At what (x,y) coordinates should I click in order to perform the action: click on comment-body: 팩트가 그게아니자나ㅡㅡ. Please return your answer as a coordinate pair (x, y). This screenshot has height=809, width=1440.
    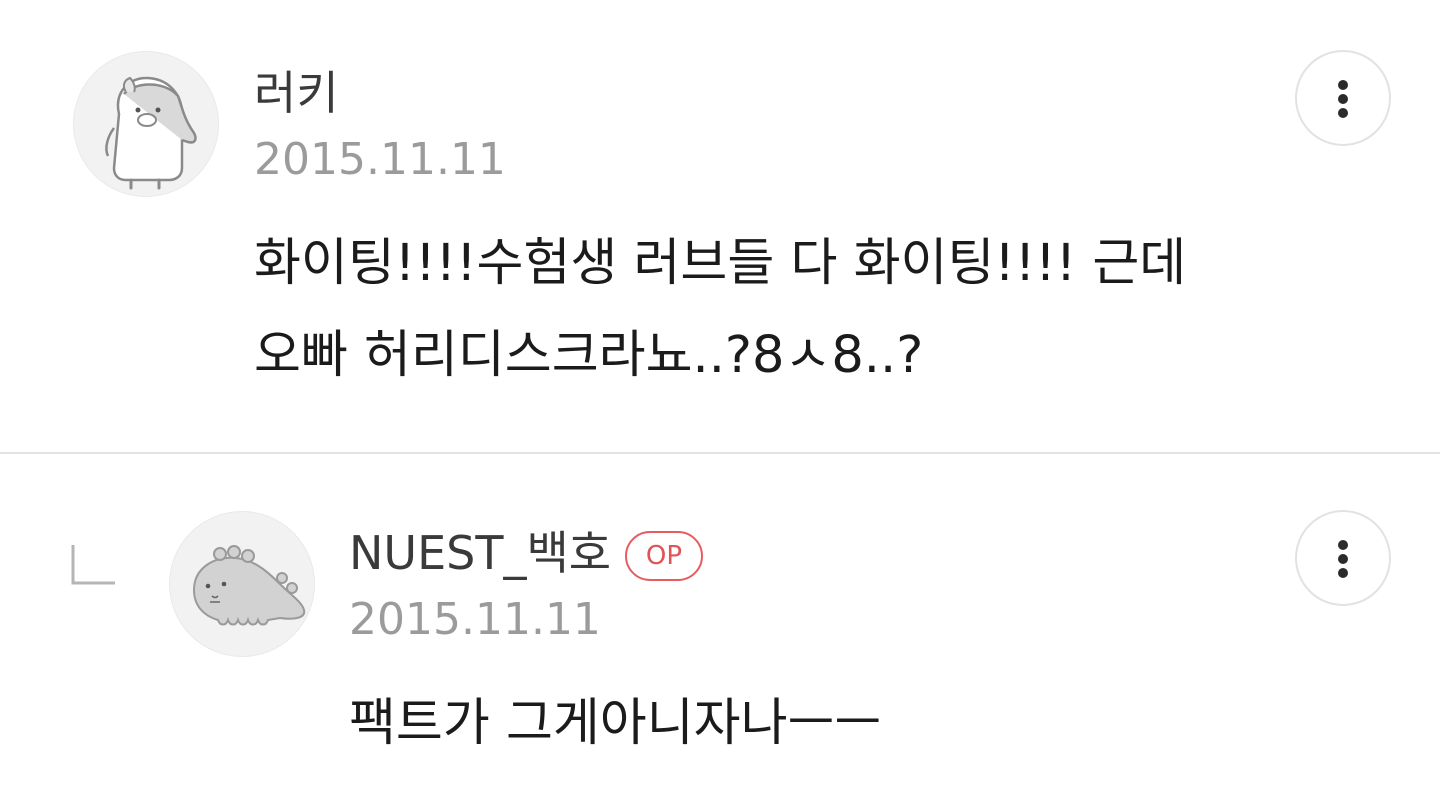
    Looking at the image, I should click on (615, 724).